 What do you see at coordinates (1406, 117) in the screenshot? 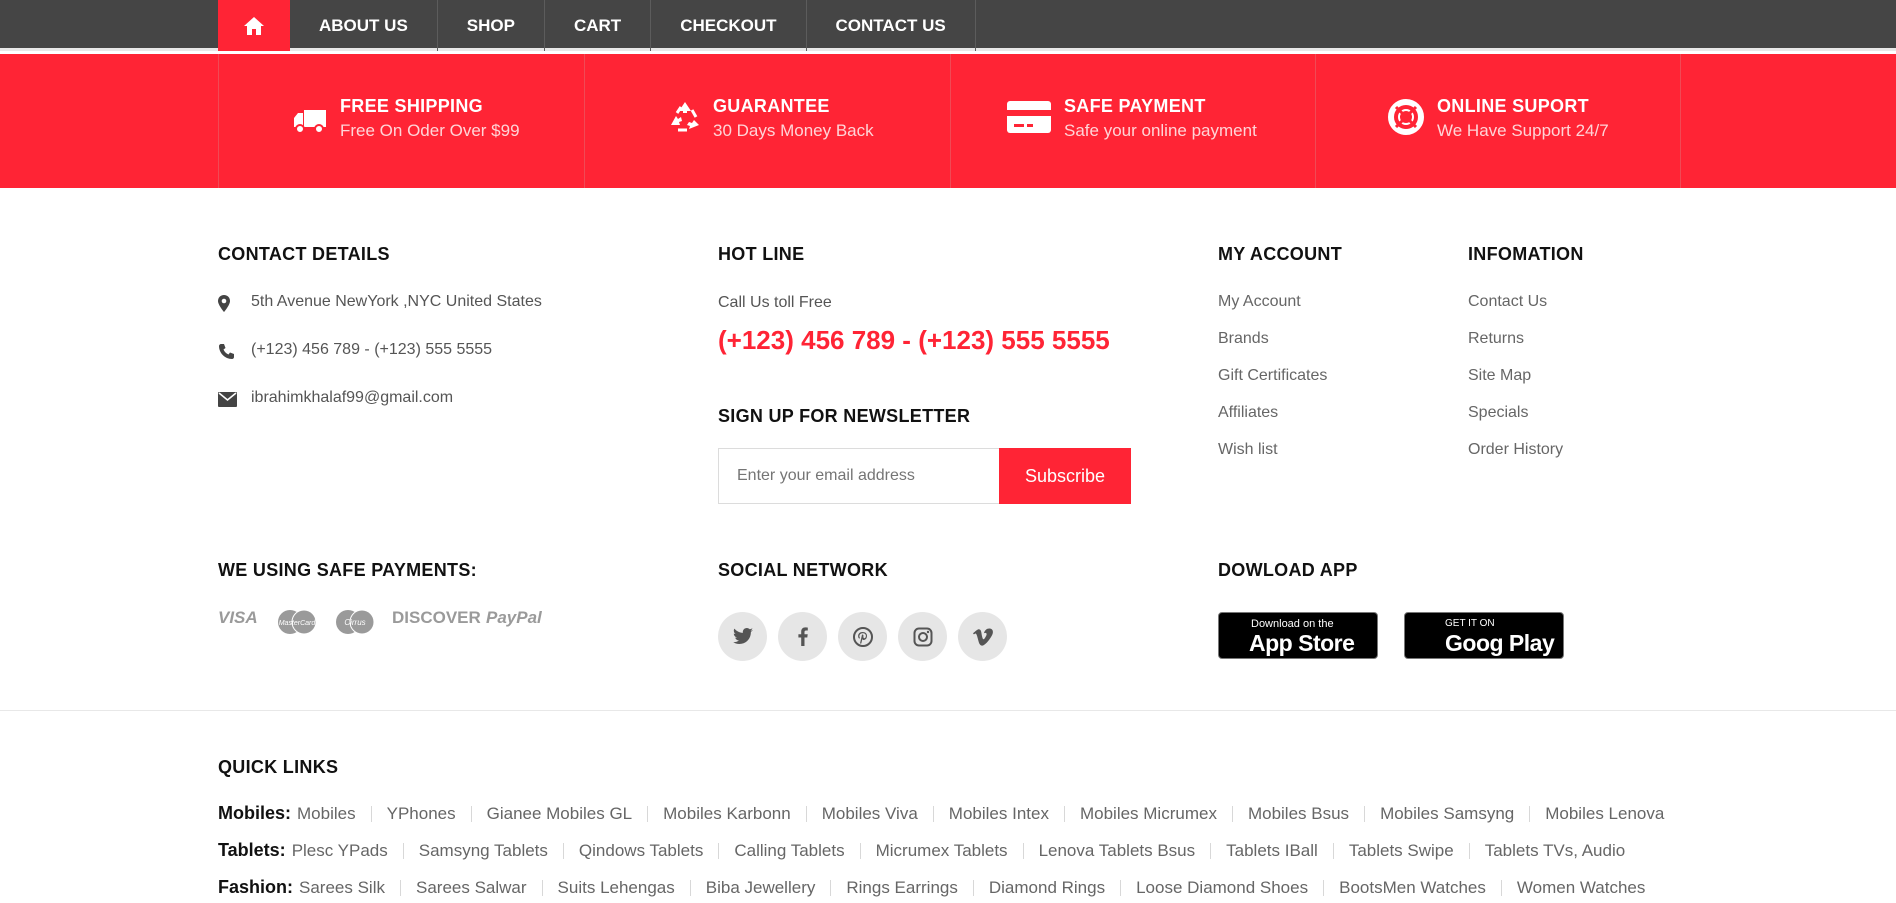
I see `lifebuoy-icon` at bounding box center [1406, 117].